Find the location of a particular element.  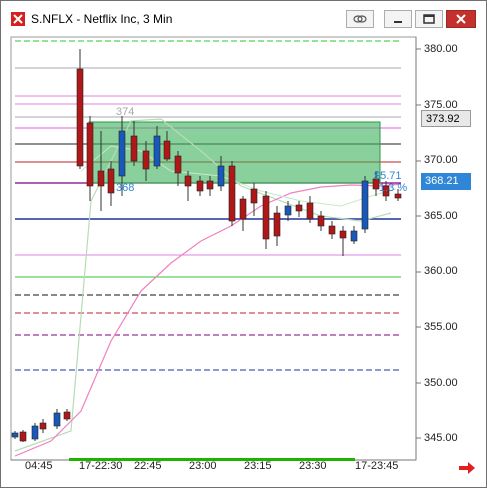

price-ticks is located at coordinates (418, 243).